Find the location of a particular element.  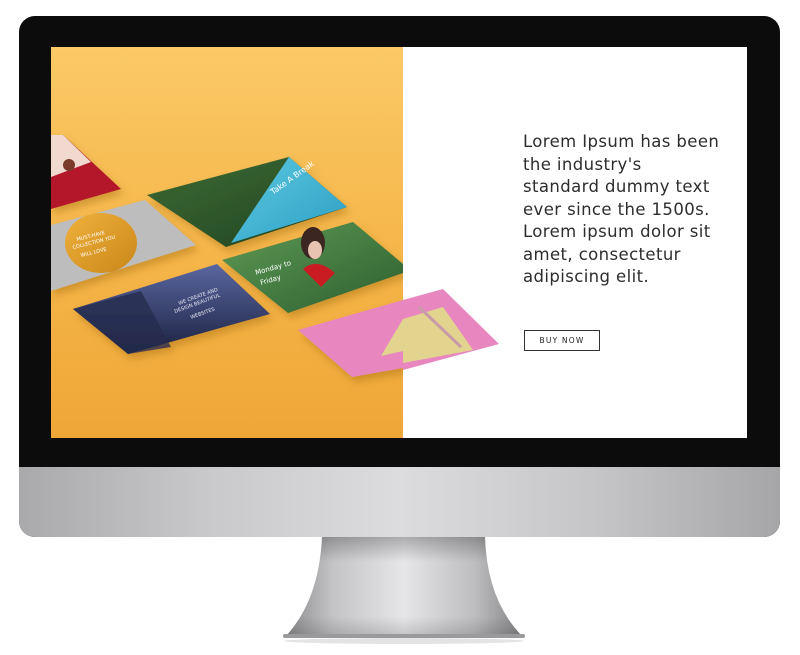

monitor-chin is located at coordinates (399, 502).